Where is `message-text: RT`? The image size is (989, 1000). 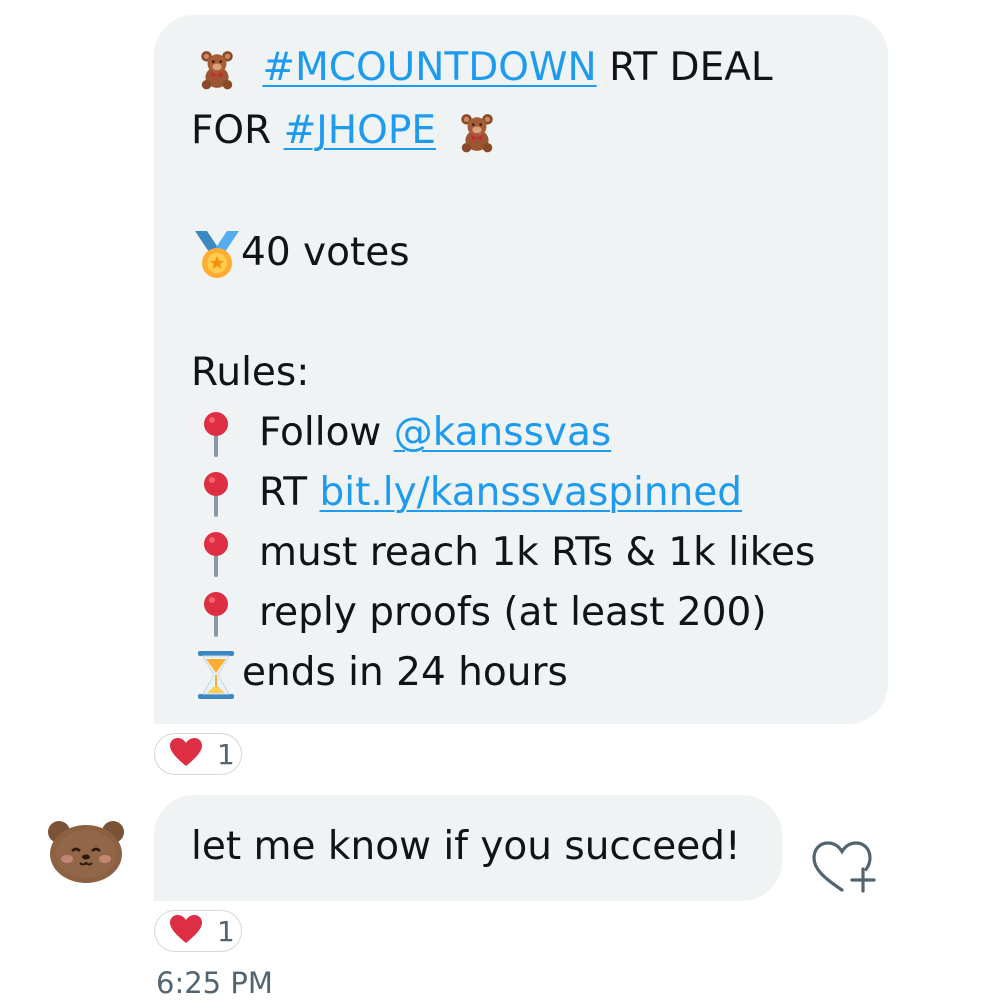 message-text: RT is located at coordinates (289, 492).